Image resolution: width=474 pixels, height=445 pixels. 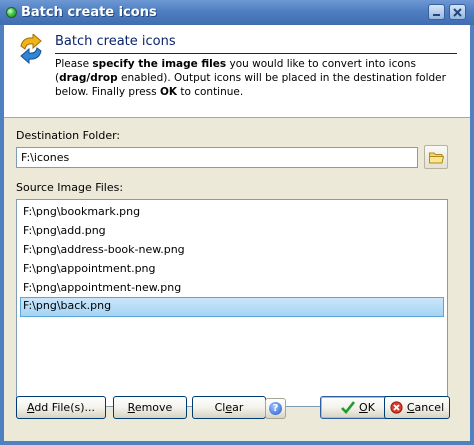 What do you see at coordinates (229, 407) in the screenshot?
I see `clear-button: Clear` at bounding box center [229, 407].